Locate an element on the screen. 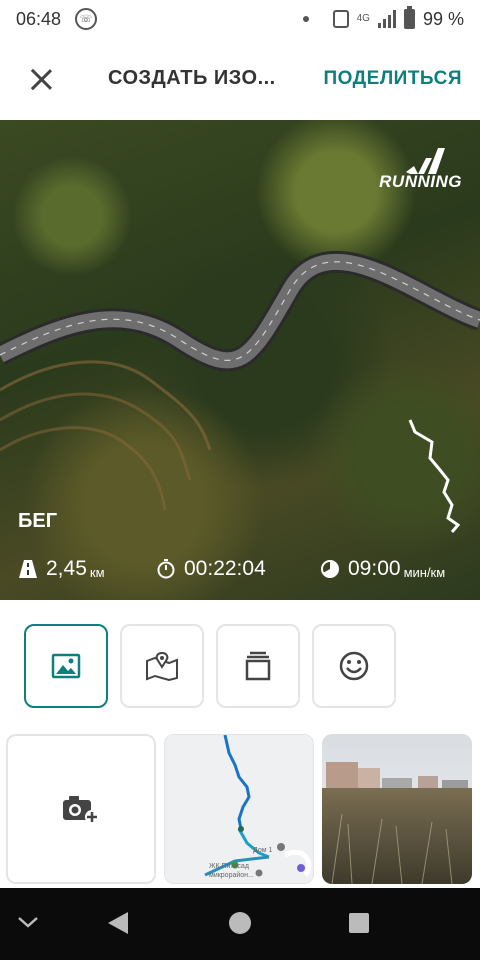 The width and height of the screenshot is (480, 960). whatsapp-icon: ☏ is located at coordinates (86, 19).